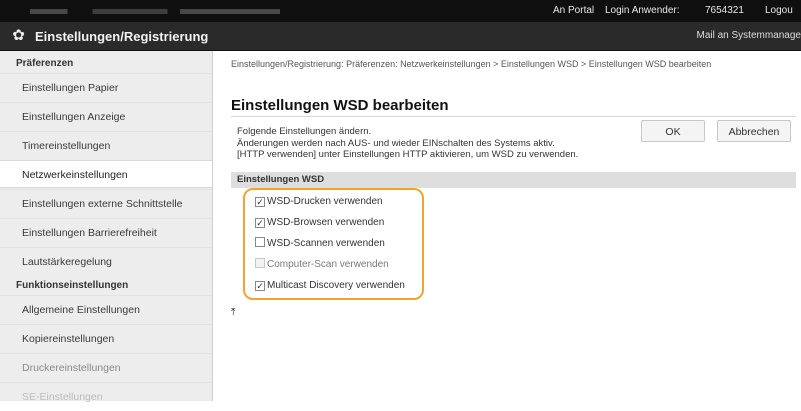 The height and width of the screenshot is (411, 801). What do you see at coordinates (106, 338) in the screenshot?
I see `sidebar-item-copy: Kopiereinstellungen` at bounding box center [106, 338].